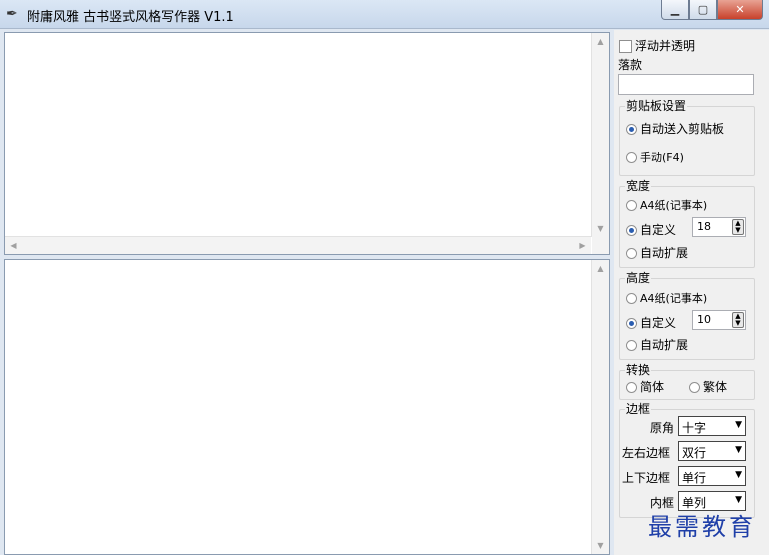  I want to click on window-title: 附庸风雅 古书竖式风格写作器 V1.1, so click(130, 17).